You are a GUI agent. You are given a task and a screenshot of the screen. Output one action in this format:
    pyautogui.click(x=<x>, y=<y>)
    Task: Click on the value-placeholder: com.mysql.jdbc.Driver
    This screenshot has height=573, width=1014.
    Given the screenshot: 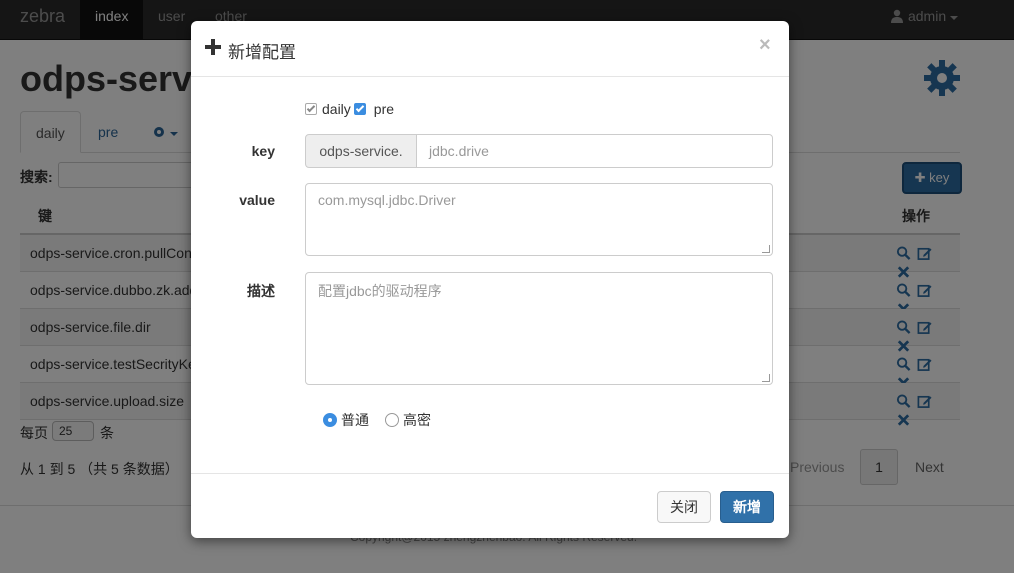 What is the action you would take?
    pyautogui.click(x=387, y=200)
    